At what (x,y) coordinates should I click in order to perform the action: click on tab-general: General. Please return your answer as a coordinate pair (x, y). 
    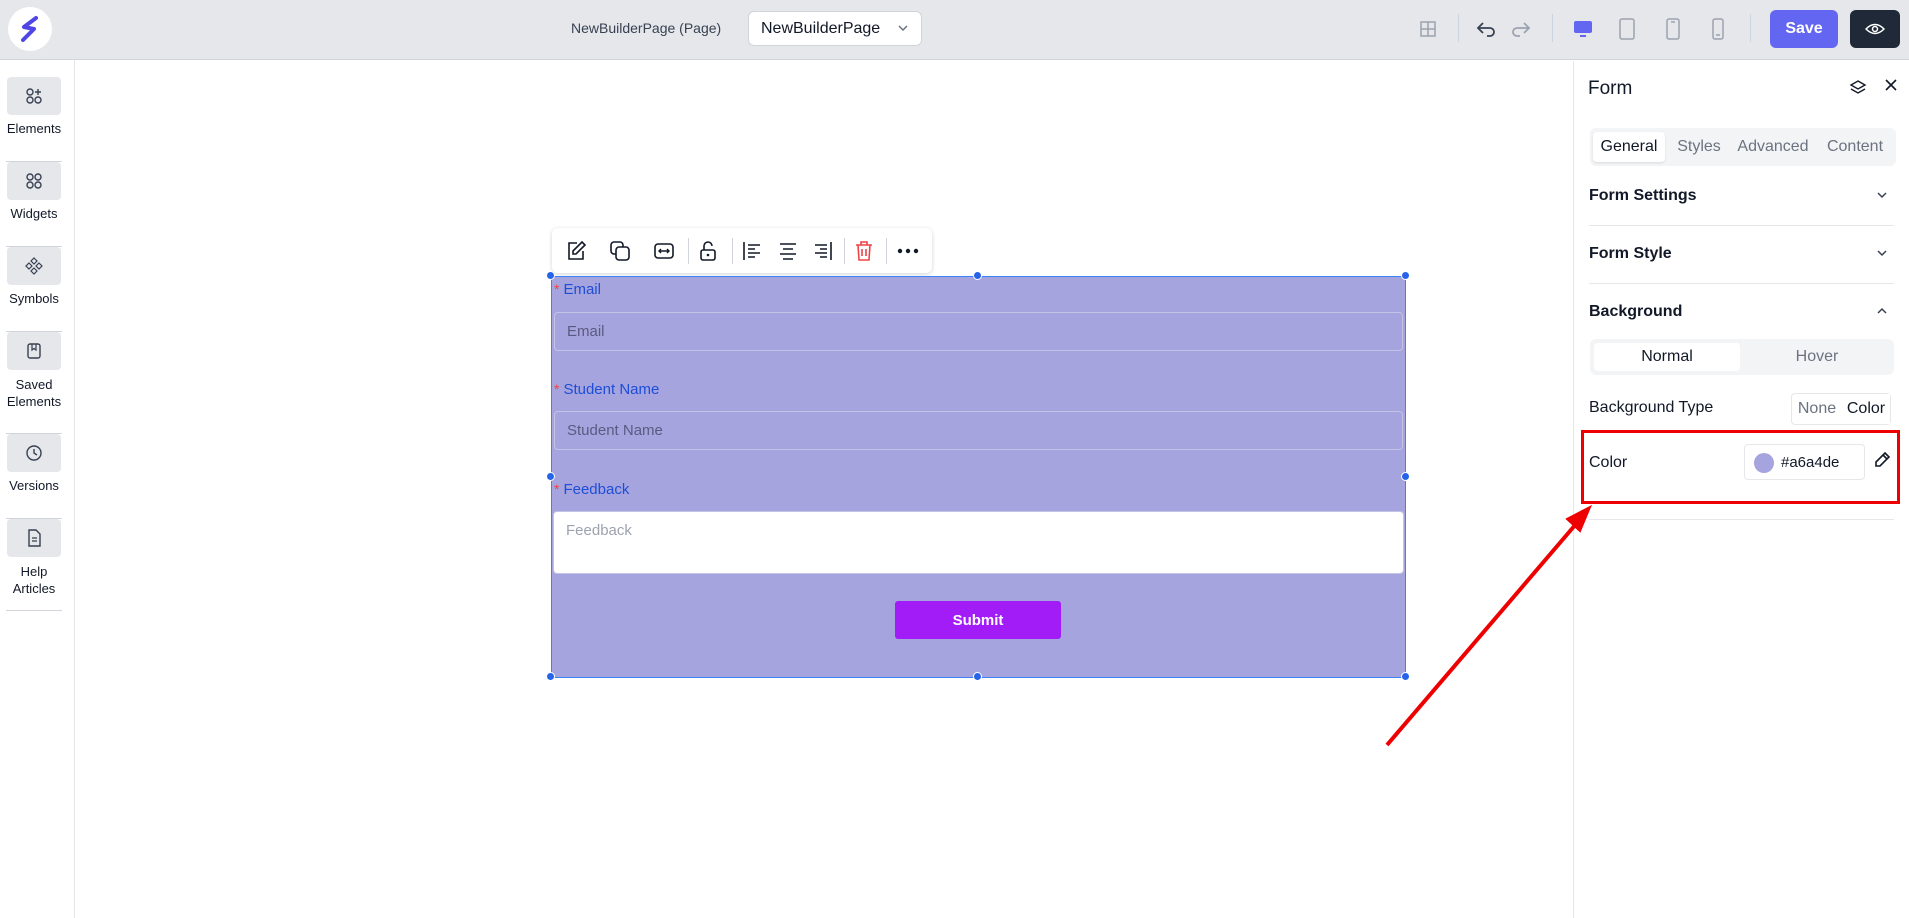
    Looking at the image, I should click on (1629, 147).